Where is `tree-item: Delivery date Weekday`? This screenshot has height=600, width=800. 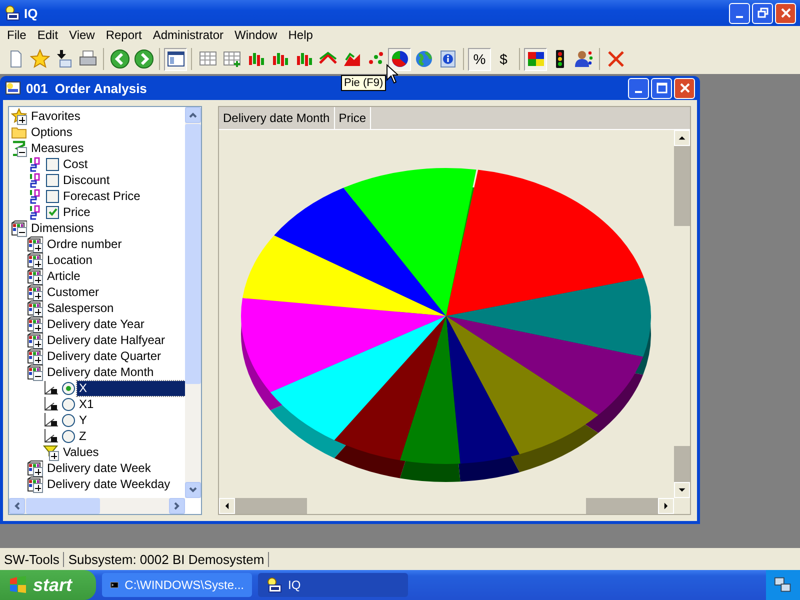
tree-item: Delivery date Weekday is located at coordinates (108, 484).